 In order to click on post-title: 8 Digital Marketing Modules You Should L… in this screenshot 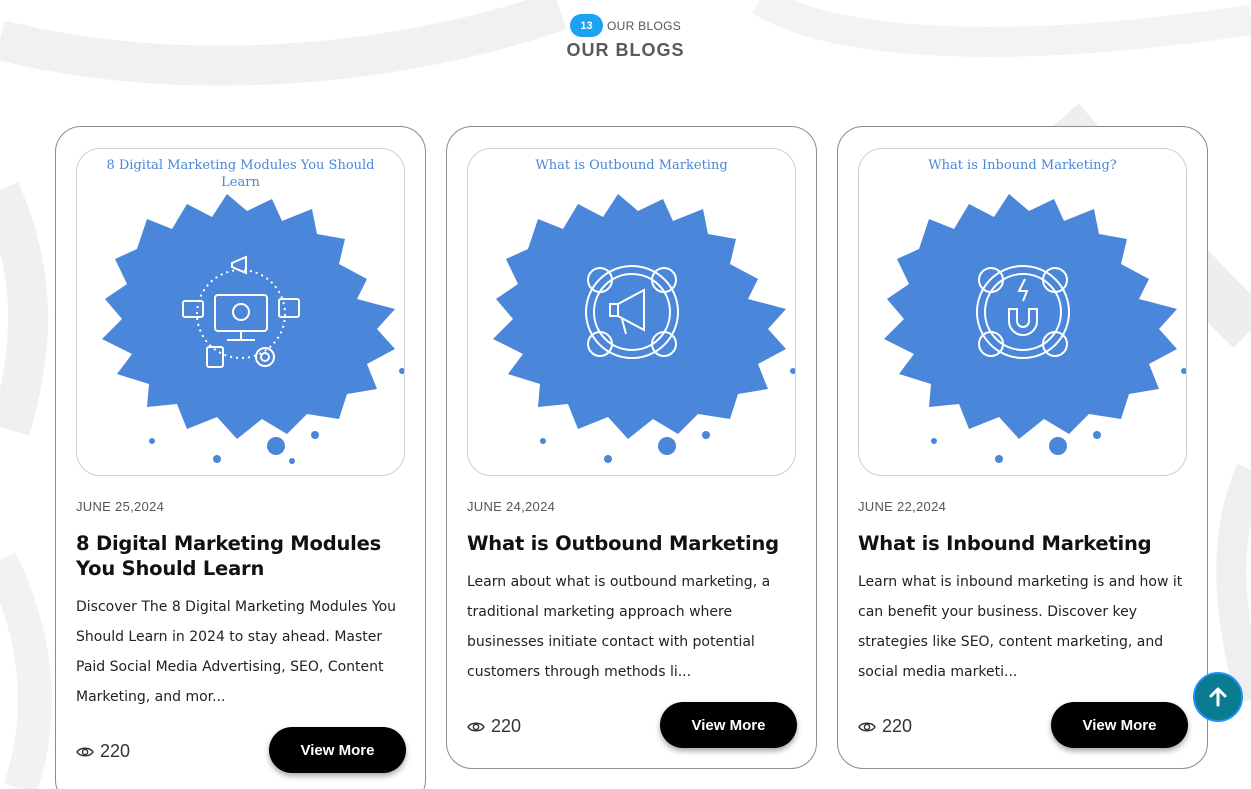, I will do `click(241, 556)`.